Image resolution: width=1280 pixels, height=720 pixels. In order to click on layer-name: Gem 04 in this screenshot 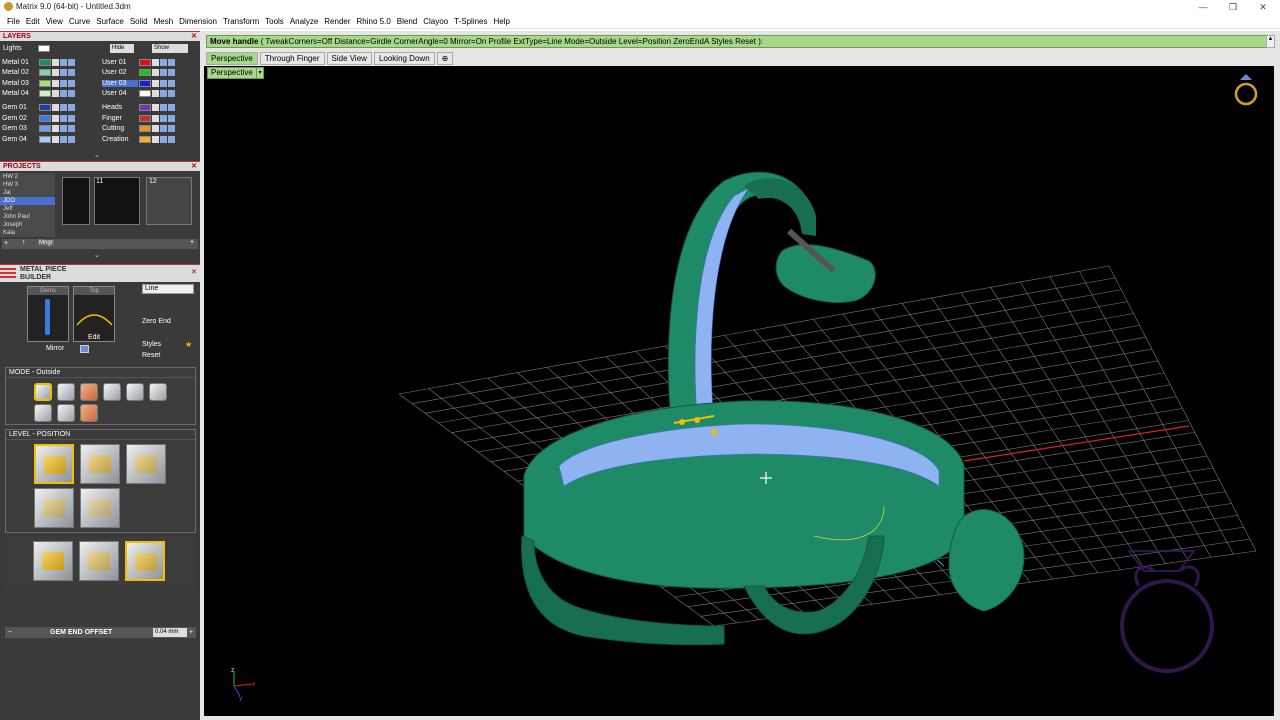, I will do `click(20, 139)`.